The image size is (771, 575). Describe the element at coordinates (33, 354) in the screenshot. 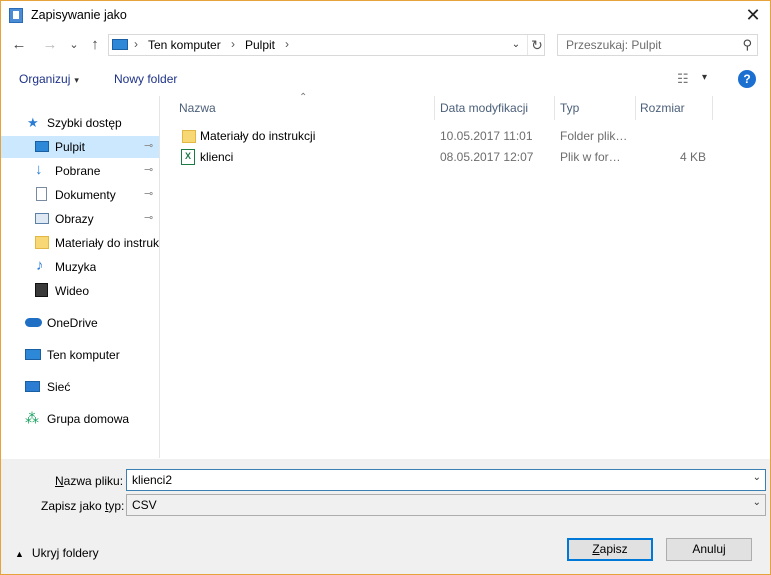

I see `computer-icon` at that location.